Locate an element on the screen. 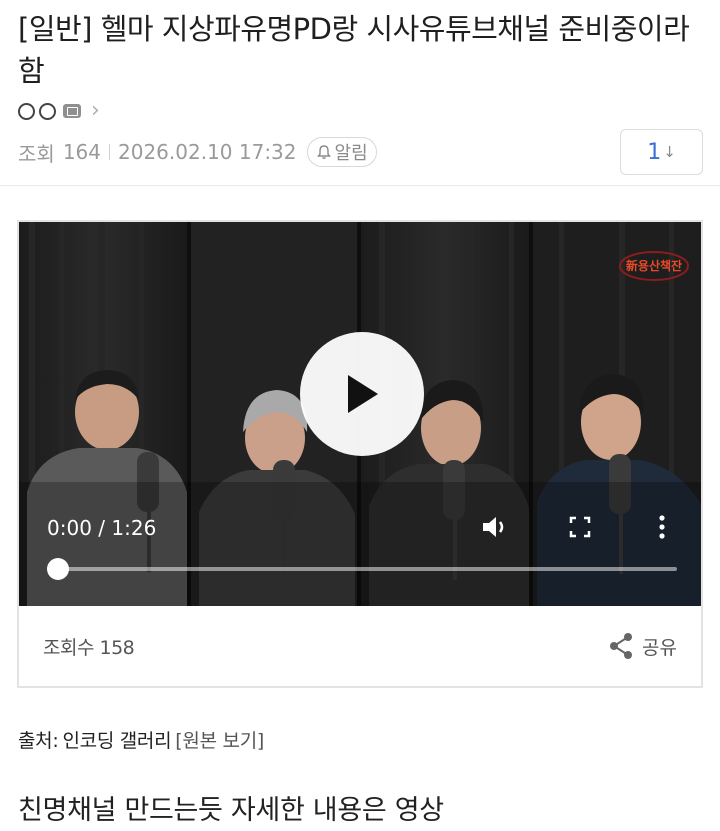  alarm-label: 알림 is located at coordinates (351, 153).